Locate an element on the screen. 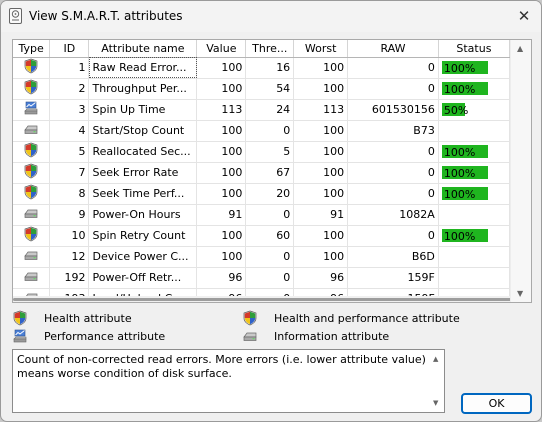  row-id: 1 is located at coordinates (69, 68).